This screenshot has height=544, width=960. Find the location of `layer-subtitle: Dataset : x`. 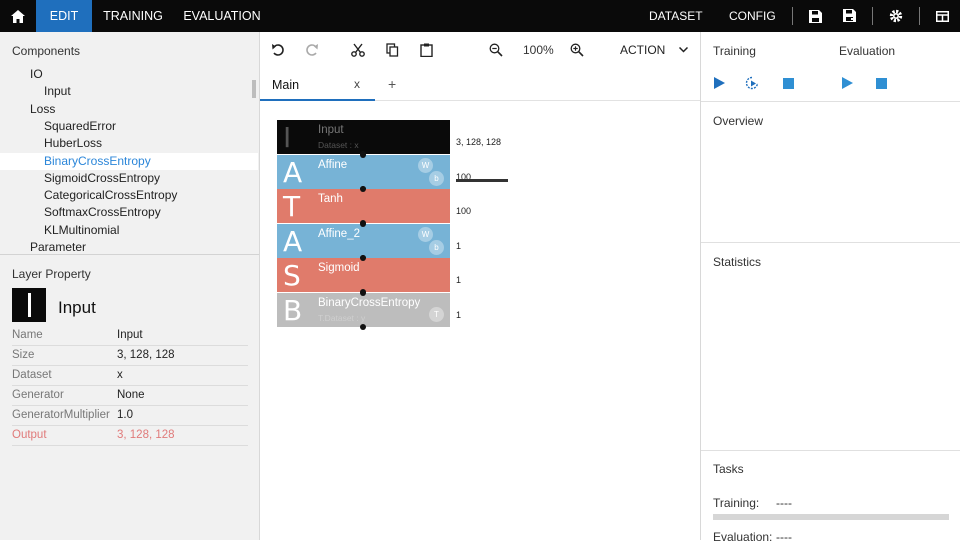

layer-subtitle: Dataset : x is located at coordinates (338, 145).